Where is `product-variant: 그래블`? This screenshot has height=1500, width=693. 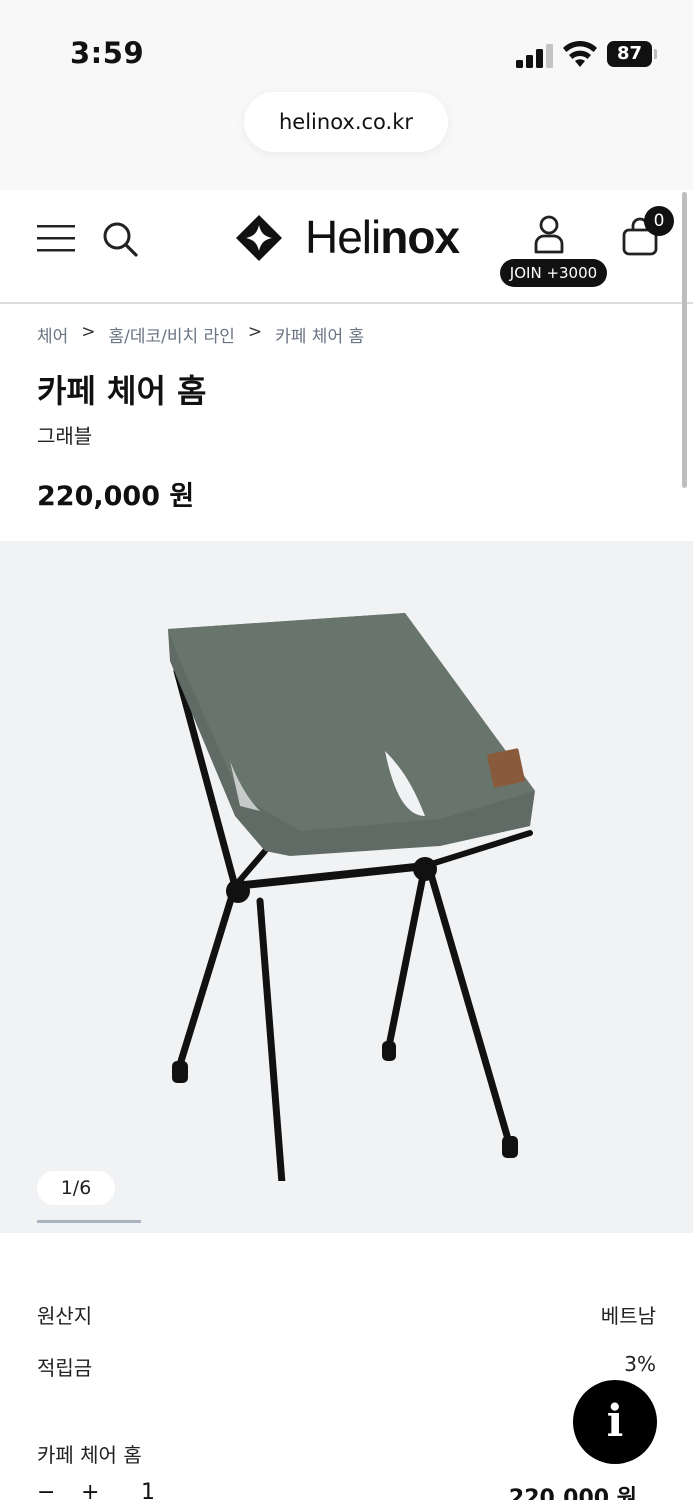 product-variant: 그래블 is located at coordinates (65, 436).